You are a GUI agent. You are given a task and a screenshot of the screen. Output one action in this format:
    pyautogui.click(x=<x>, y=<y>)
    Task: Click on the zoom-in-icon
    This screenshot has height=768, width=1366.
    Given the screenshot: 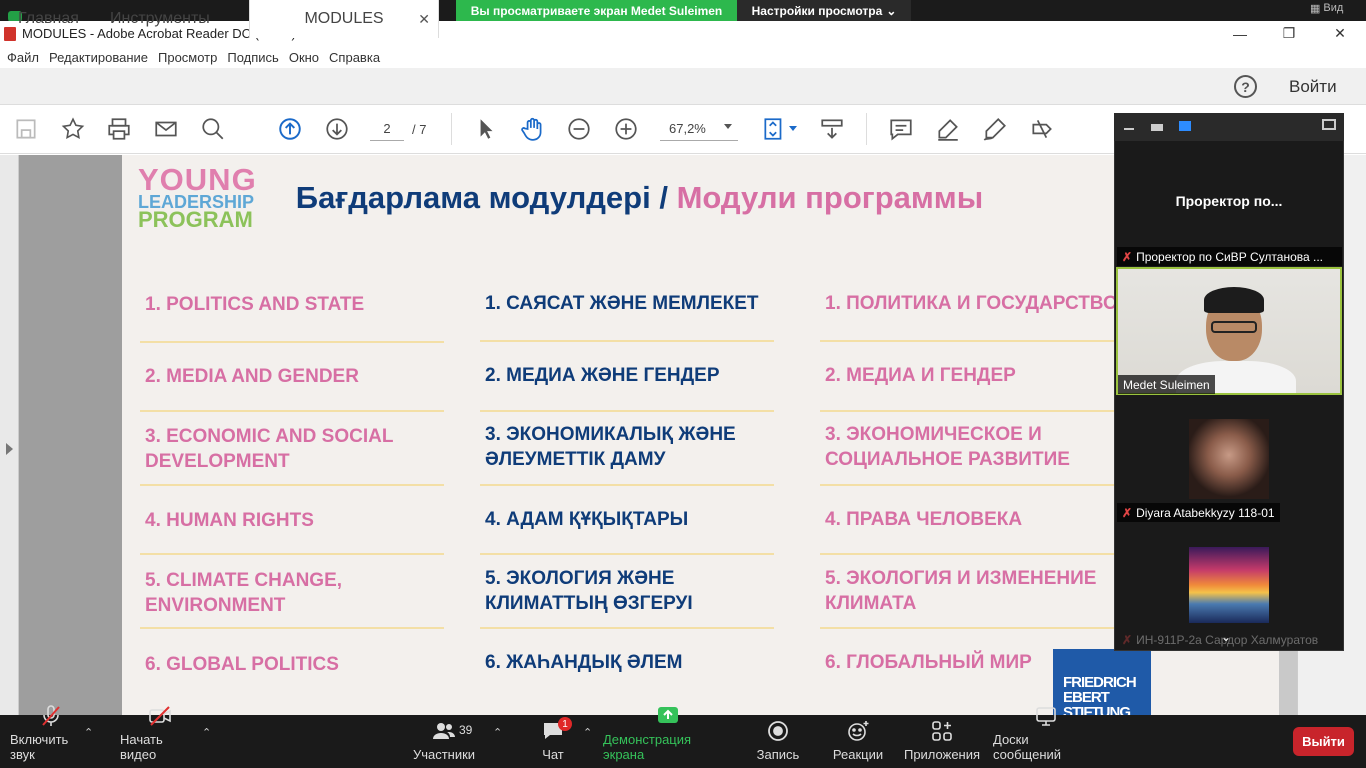 What is the action you would take?
    pyautogui.click(x=626, y=129)
    